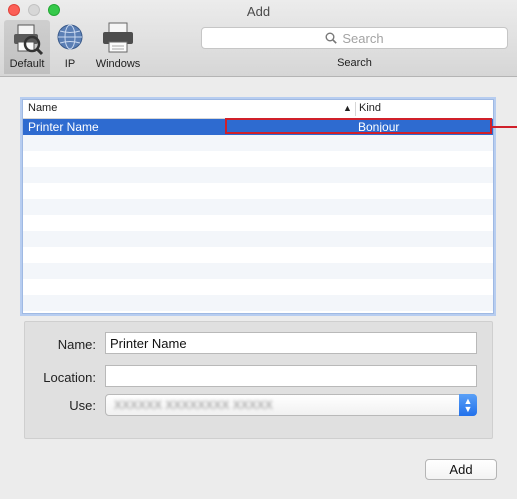 This screenshot has height=499, width=517. What do you see at coordinates (331, 38) in the screenshot?
I see `search-icon` at bounding box center [331, 38].